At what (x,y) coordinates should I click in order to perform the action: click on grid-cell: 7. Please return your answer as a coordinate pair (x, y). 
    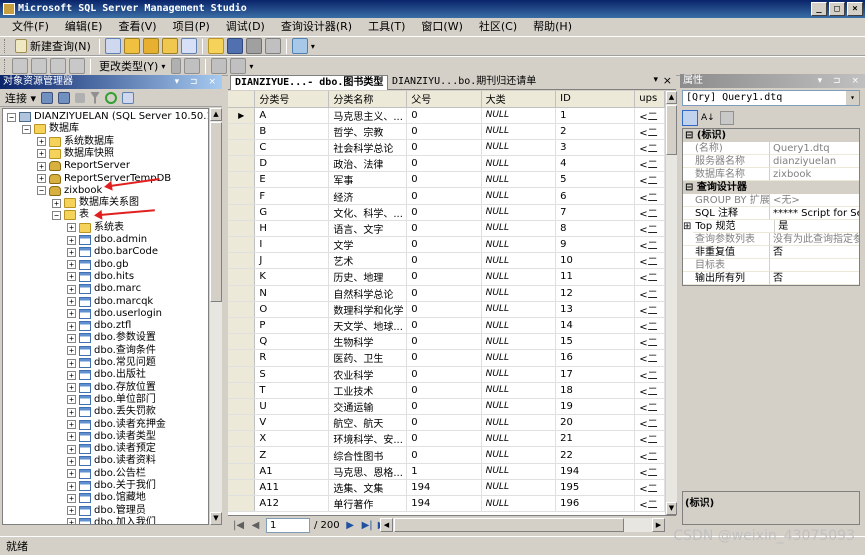
    Looking at the image, I should click on (595, 212).